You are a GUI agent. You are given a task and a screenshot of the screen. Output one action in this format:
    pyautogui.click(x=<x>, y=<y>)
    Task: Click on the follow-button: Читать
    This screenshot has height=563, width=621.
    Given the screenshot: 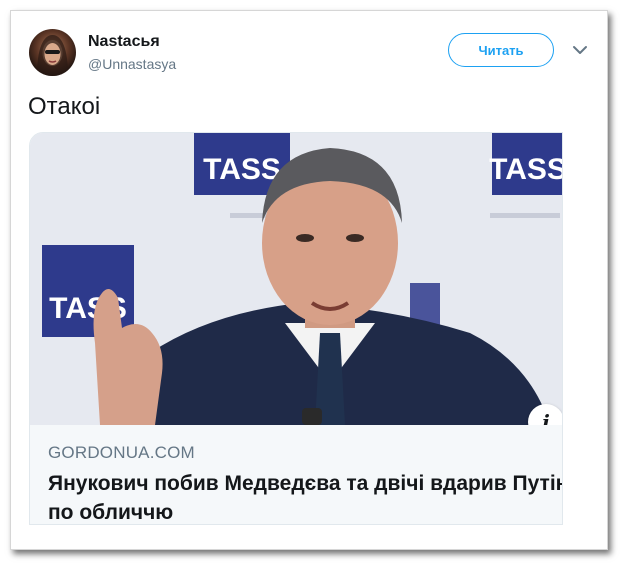 What is the action you would take?
    pyautogui.click(x=501, y=50)
    